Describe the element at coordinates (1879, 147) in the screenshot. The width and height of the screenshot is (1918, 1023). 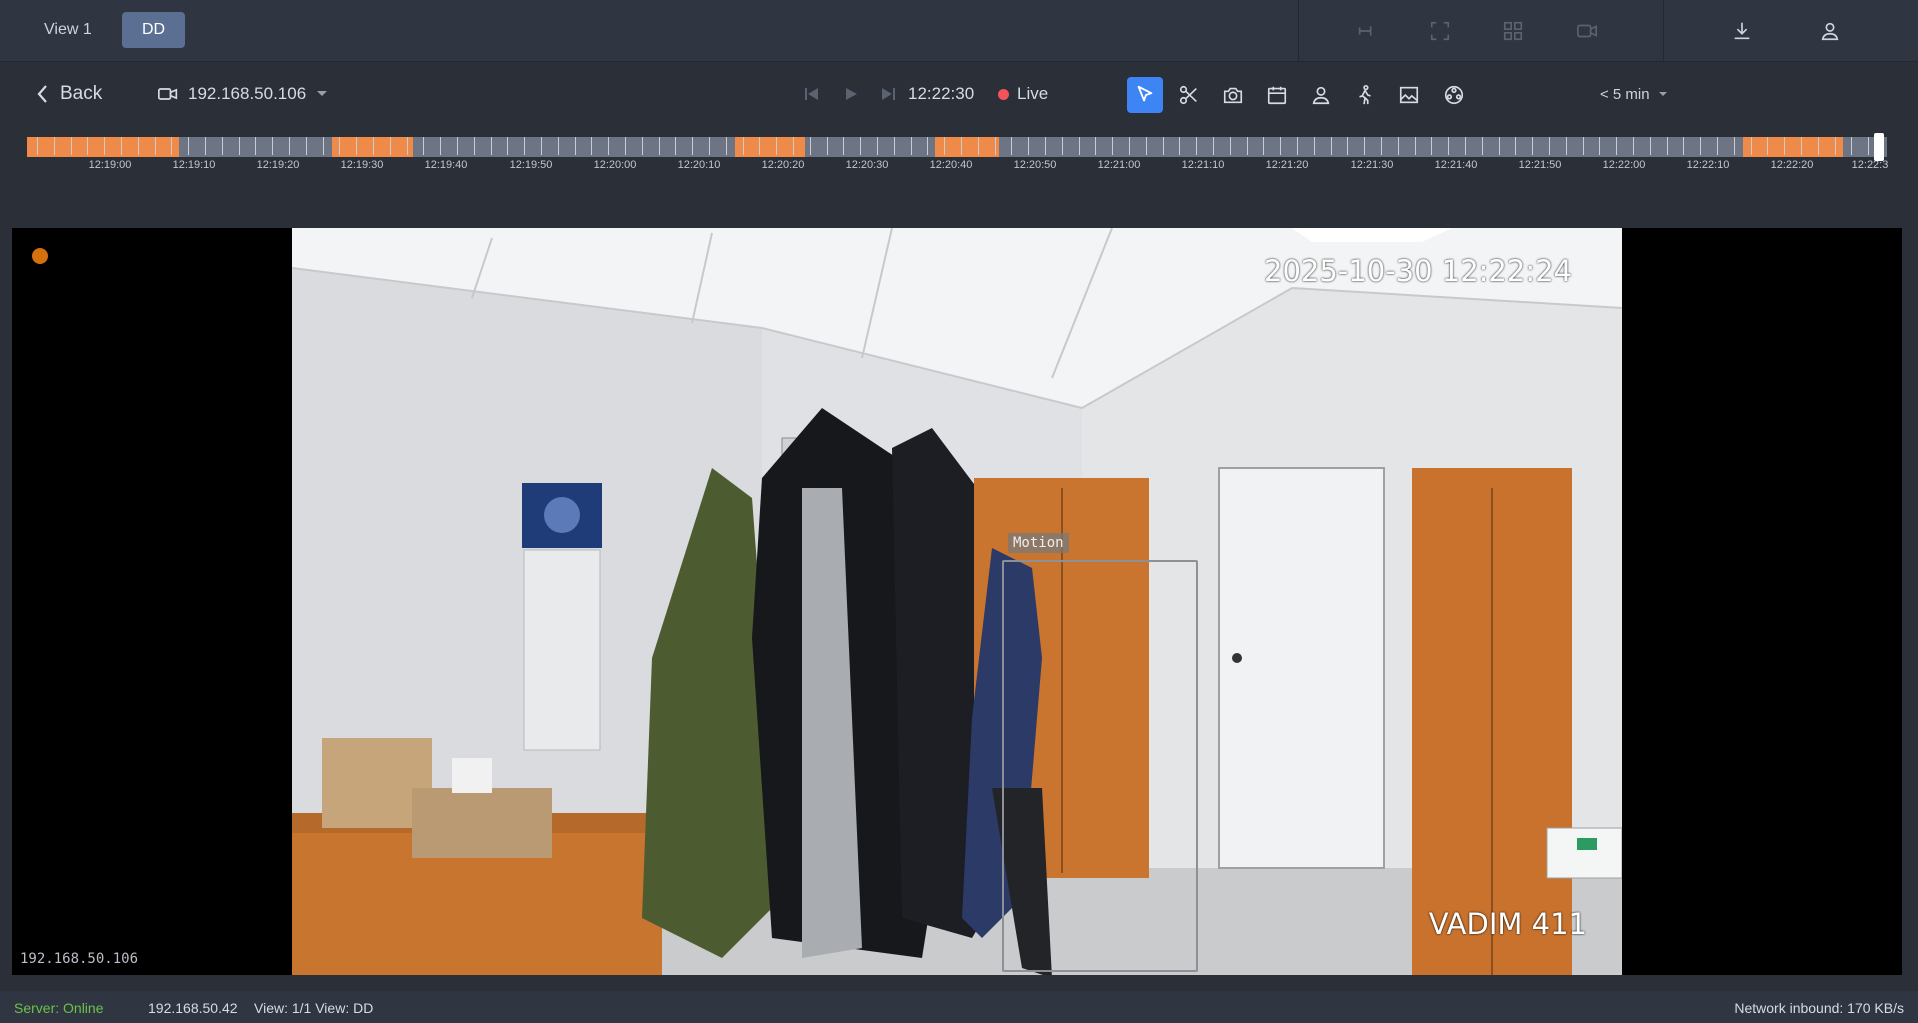
I see `timeline-cursor` at that location.